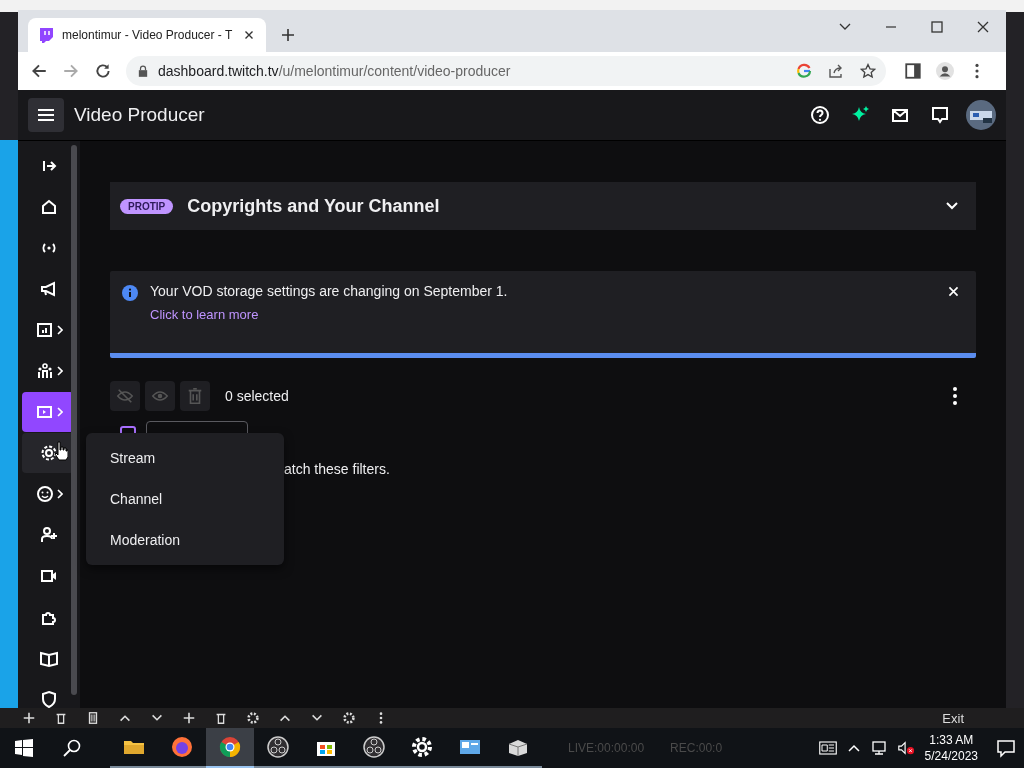 The image size is (1024, 768). Describe the element at coordinates (804, 71) in the screenshot. I see `google-g-icon` at that location.